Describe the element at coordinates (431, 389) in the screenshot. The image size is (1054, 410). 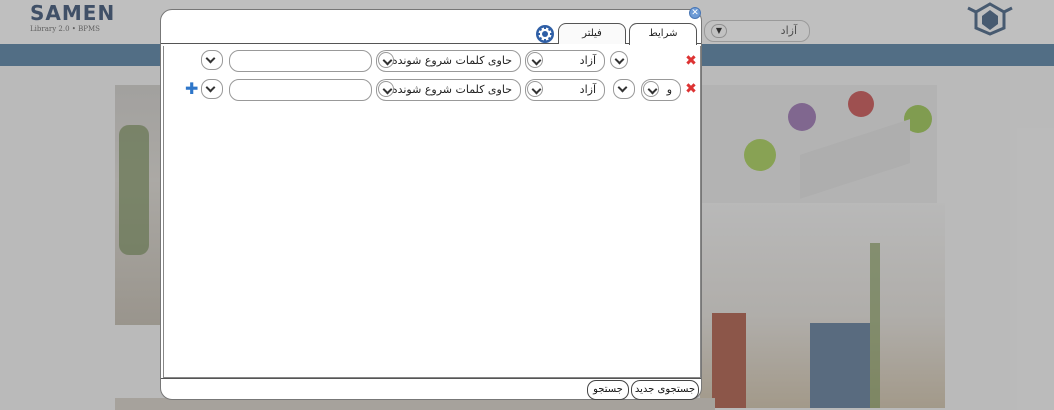
I see `dialog-footer: جستجوی جدید جستجو` at that location.